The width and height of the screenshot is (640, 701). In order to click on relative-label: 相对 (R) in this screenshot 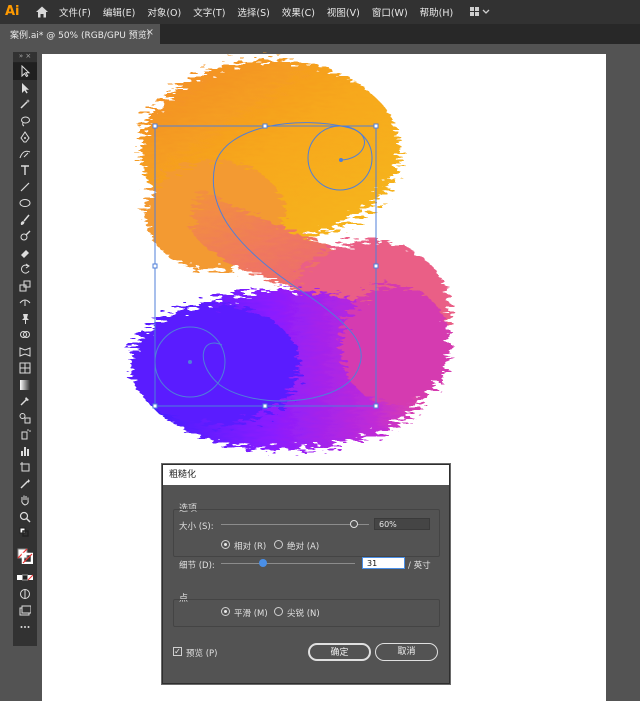, I will do `click(250, 547)`.